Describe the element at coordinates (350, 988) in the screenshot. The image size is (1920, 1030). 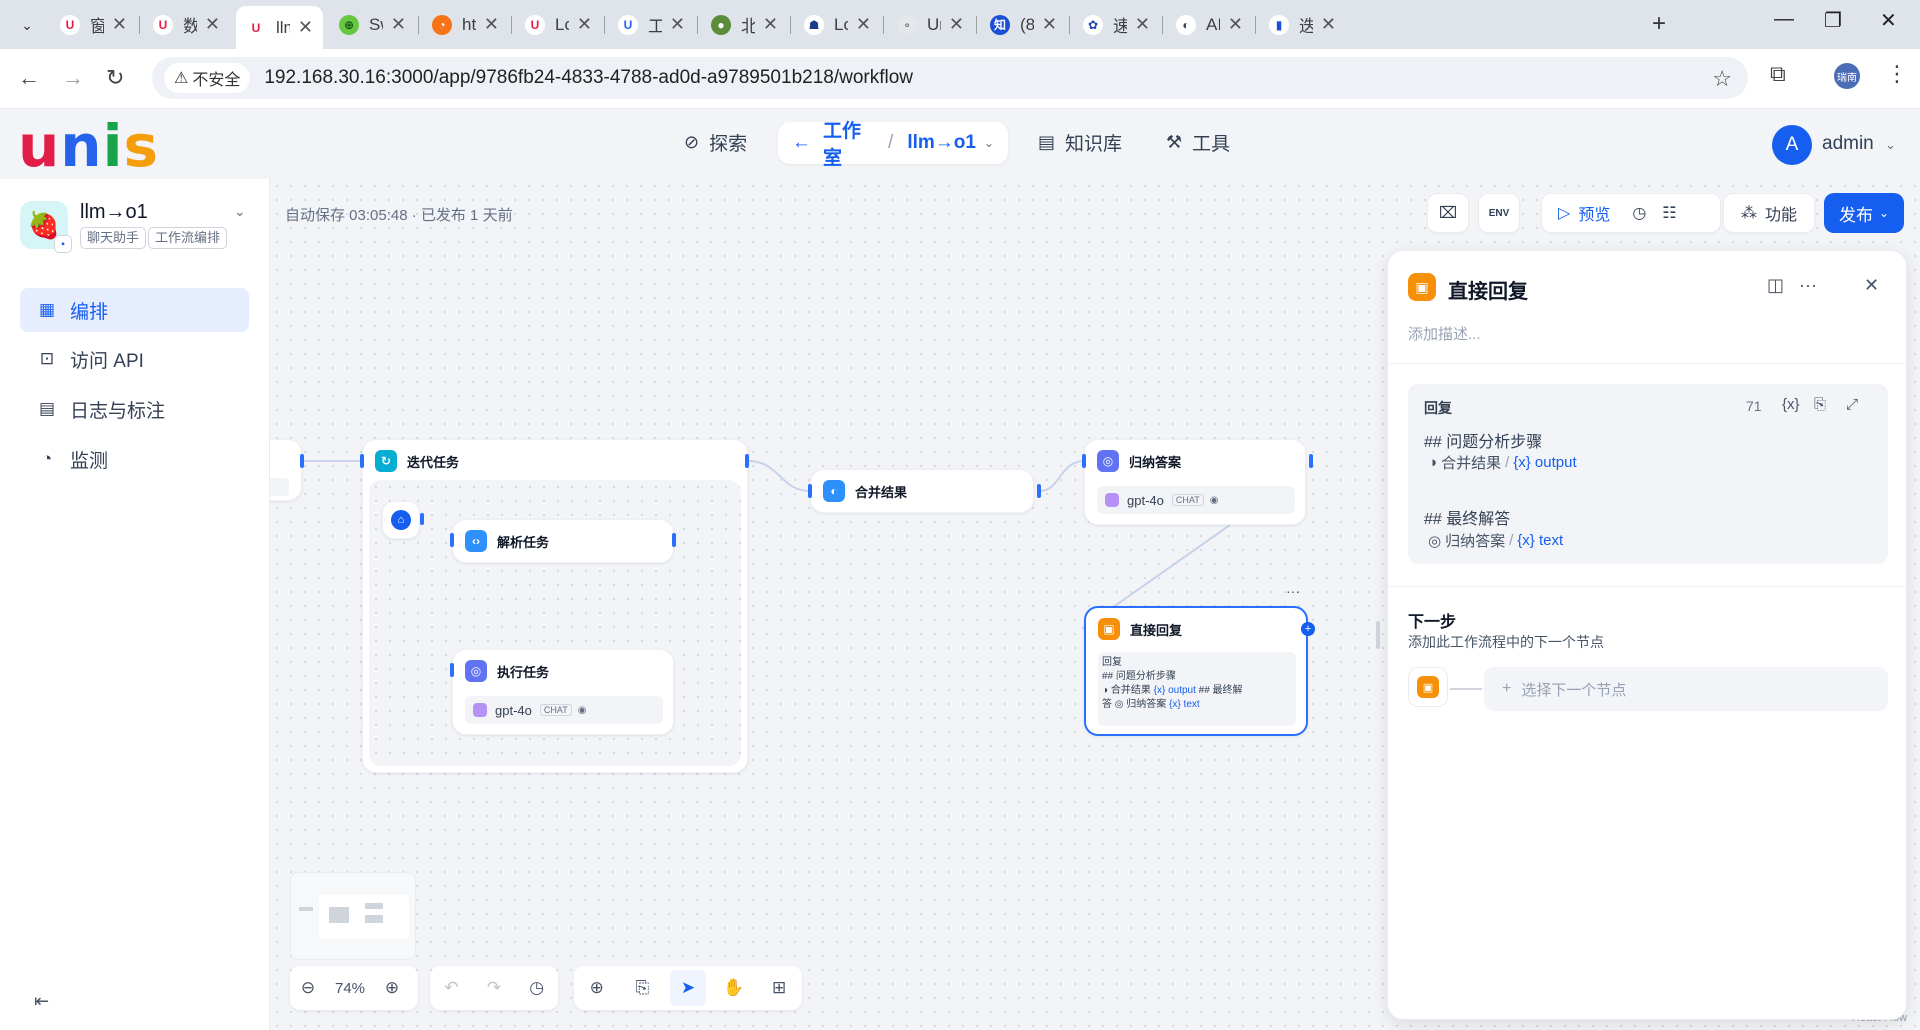
I see `zoom-level: 74%` at that location.